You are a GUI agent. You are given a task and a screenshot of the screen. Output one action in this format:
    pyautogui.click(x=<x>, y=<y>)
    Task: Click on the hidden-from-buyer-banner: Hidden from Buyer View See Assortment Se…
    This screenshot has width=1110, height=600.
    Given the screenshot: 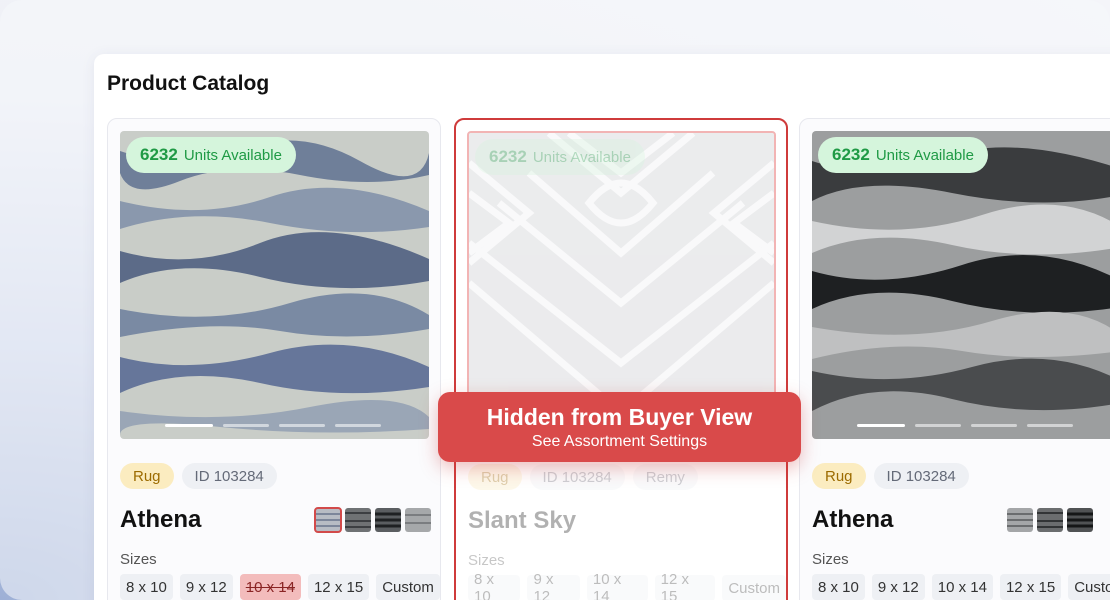 What is the action you would take?
    pyautogui.click(x=619, y=427)
    